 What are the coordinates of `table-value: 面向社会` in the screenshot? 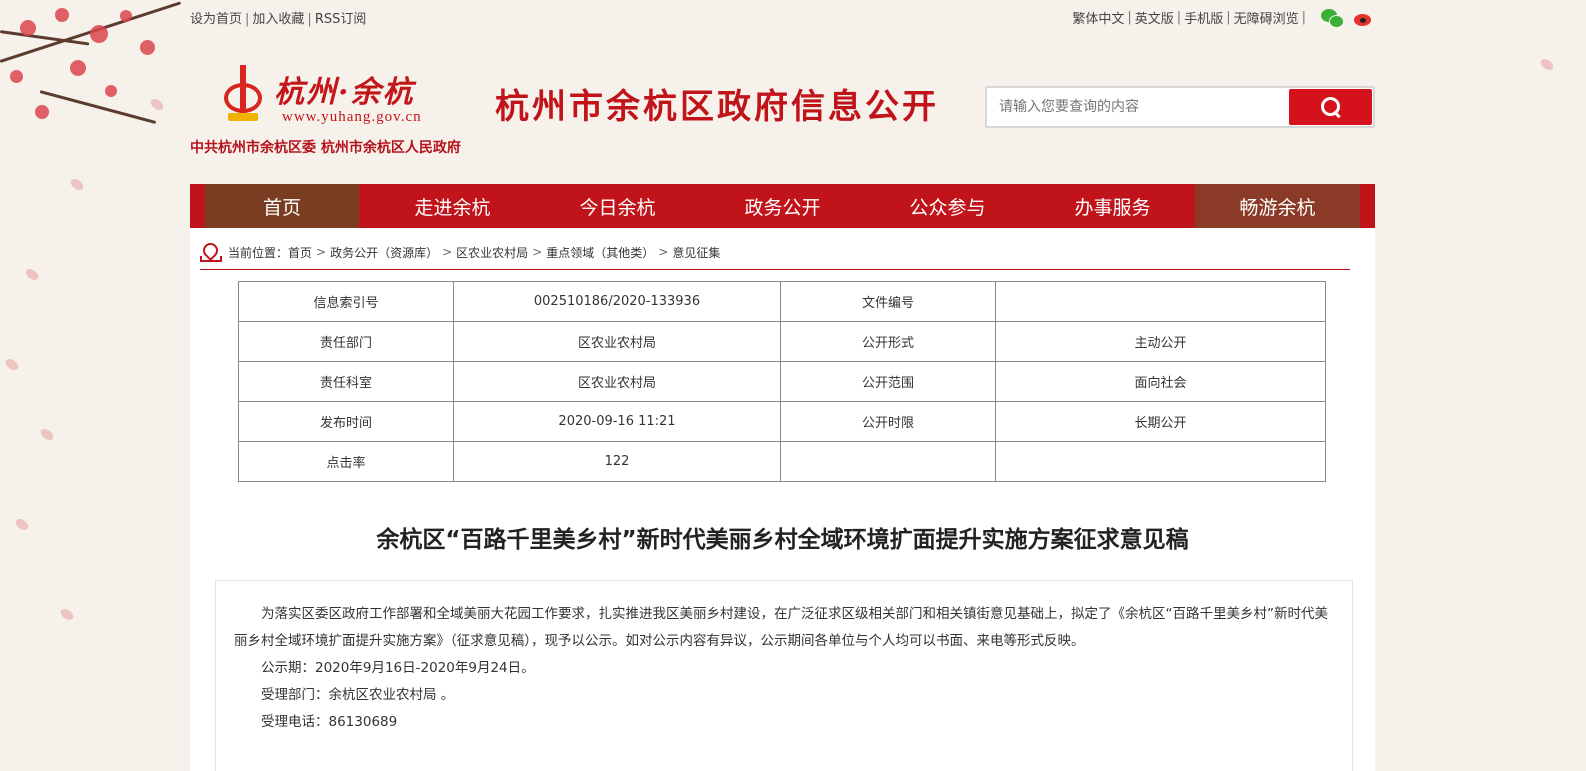 It's located at (1160, 381).